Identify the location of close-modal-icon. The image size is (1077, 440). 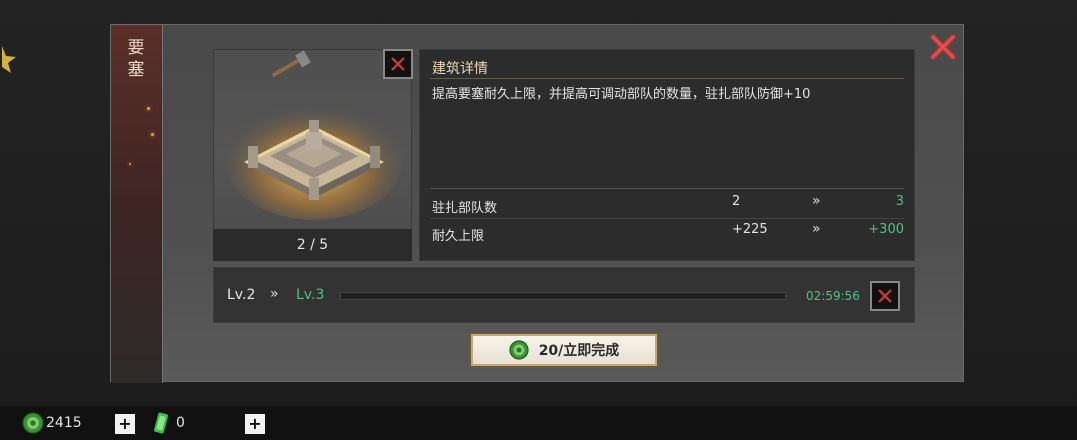
(943, 47).